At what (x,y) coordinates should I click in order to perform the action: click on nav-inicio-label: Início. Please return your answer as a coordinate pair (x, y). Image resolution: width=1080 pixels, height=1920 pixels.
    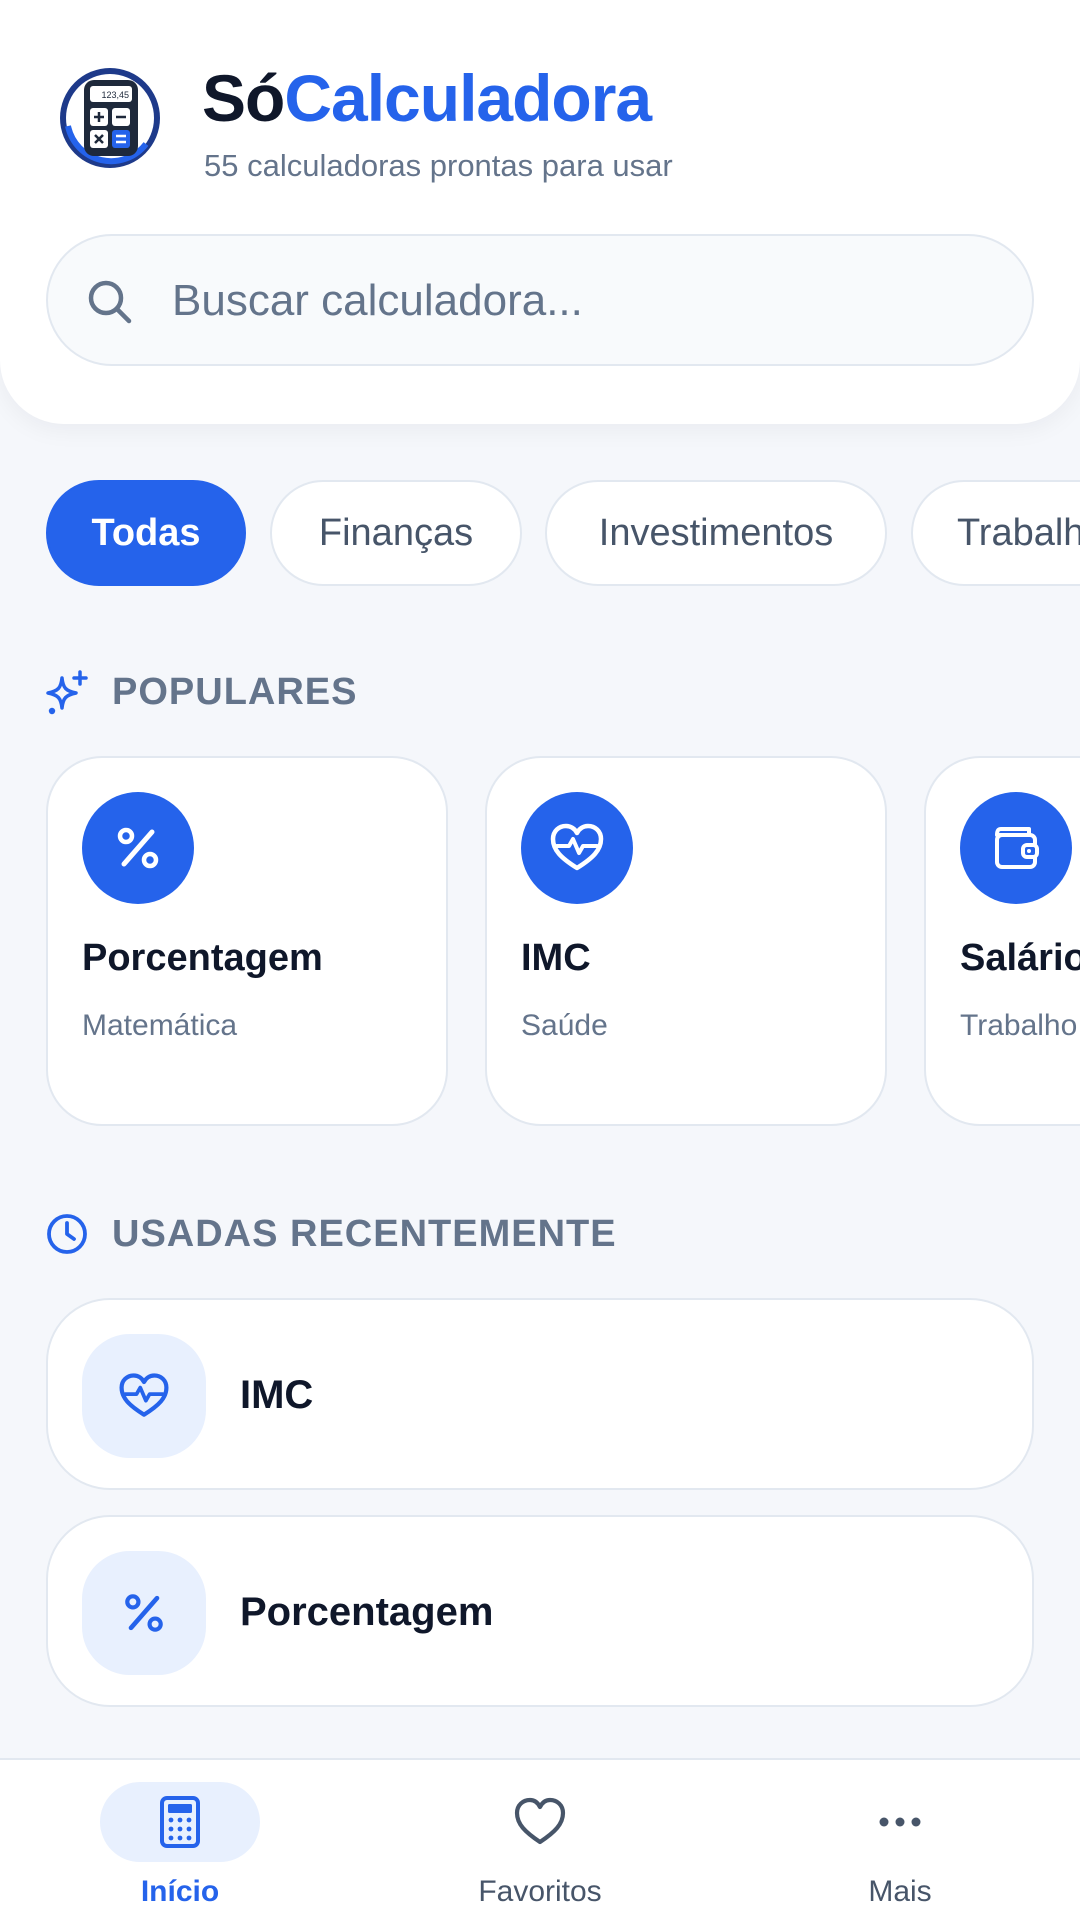
    Looking at the image, I should click on (180, 1891).